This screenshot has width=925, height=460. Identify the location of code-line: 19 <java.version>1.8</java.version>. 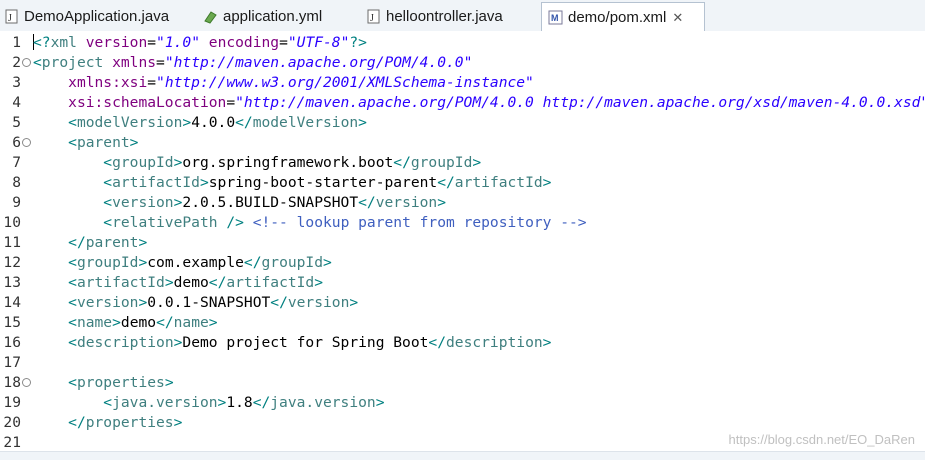
(462, 403).